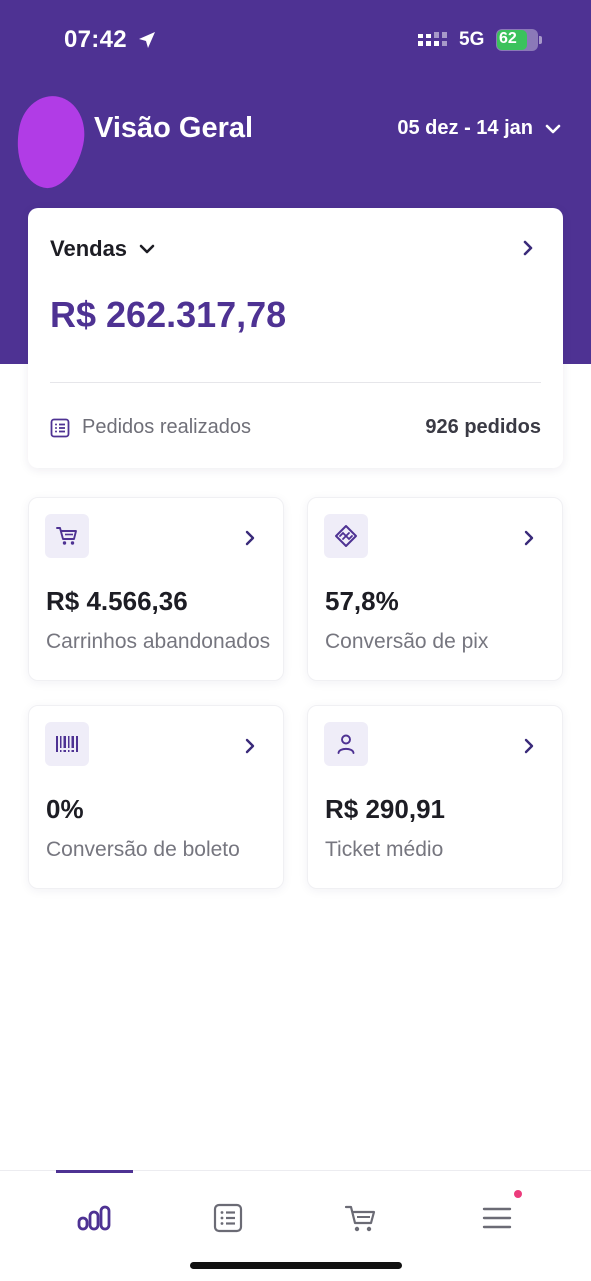 The width and height of the screenshot is (591, 1281). I want to click on pix-icon, so click(346, 536).